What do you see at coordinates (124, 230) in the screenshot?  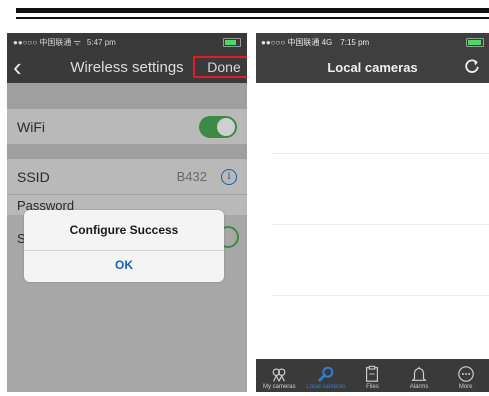 I see `dialog-title: Configure Success` at bounding box center [124, 230].